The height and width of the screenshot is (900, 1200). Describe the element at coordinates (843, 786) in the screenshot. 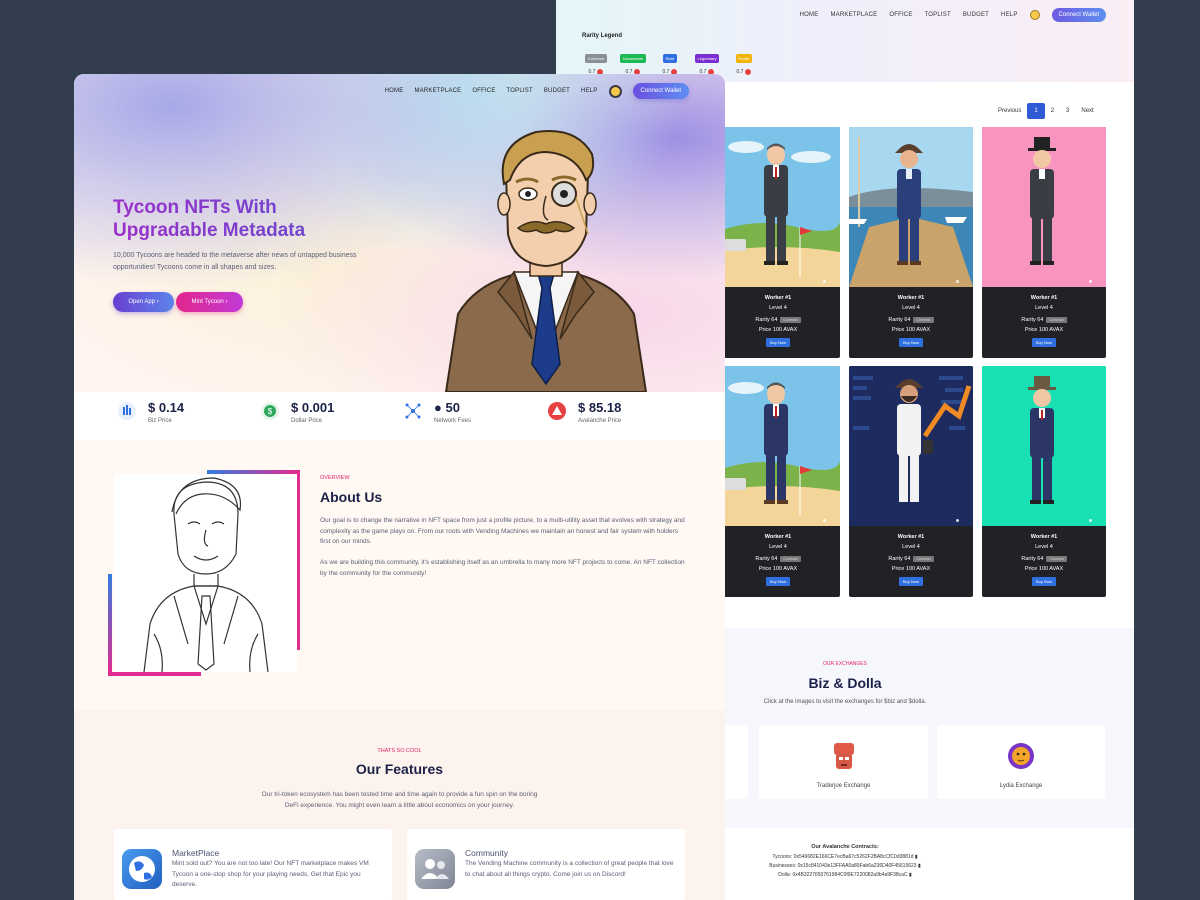

I see `traderjoe-exchange-label: Traderjoe Exchange` at that location.